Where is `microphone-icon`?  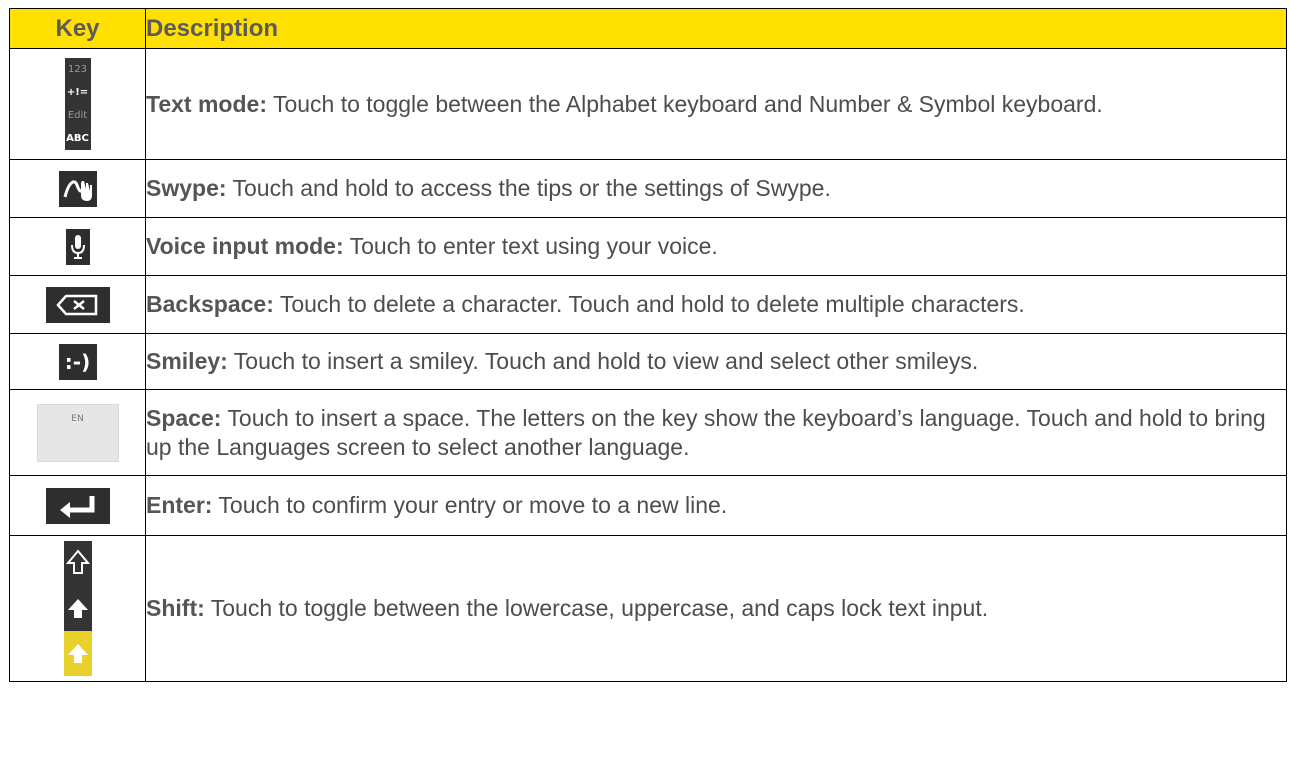
microphone-icon is located at coordinates (77, 246).